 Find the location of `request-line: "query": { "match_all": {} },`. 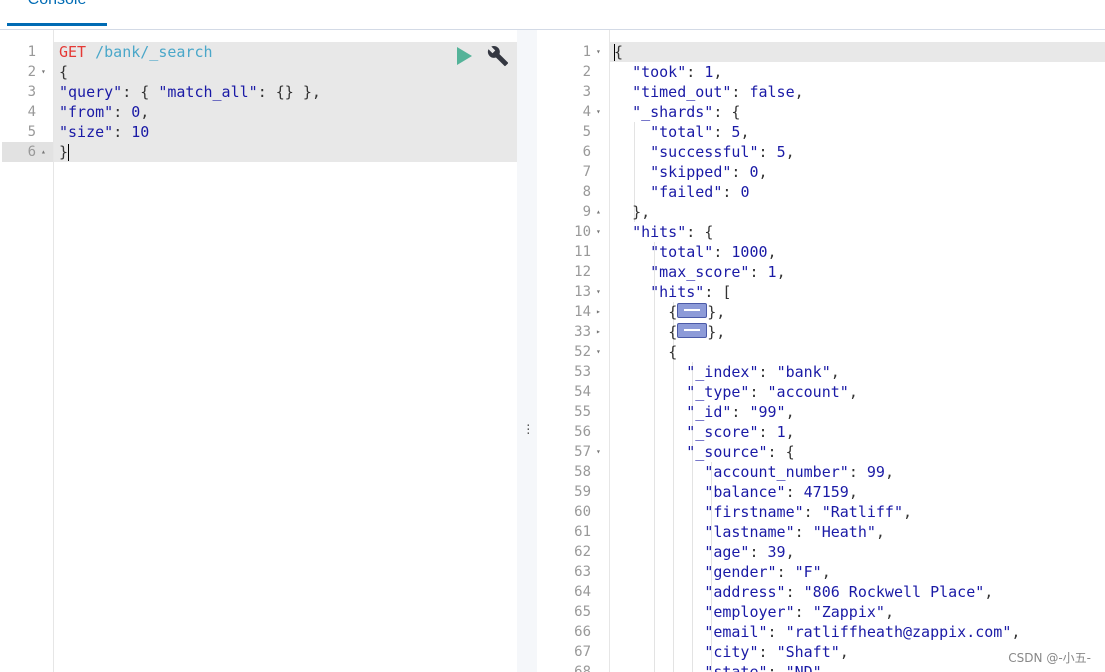

request-line: "query": { "match_all": {} }, is located at coordinates (190, 92).